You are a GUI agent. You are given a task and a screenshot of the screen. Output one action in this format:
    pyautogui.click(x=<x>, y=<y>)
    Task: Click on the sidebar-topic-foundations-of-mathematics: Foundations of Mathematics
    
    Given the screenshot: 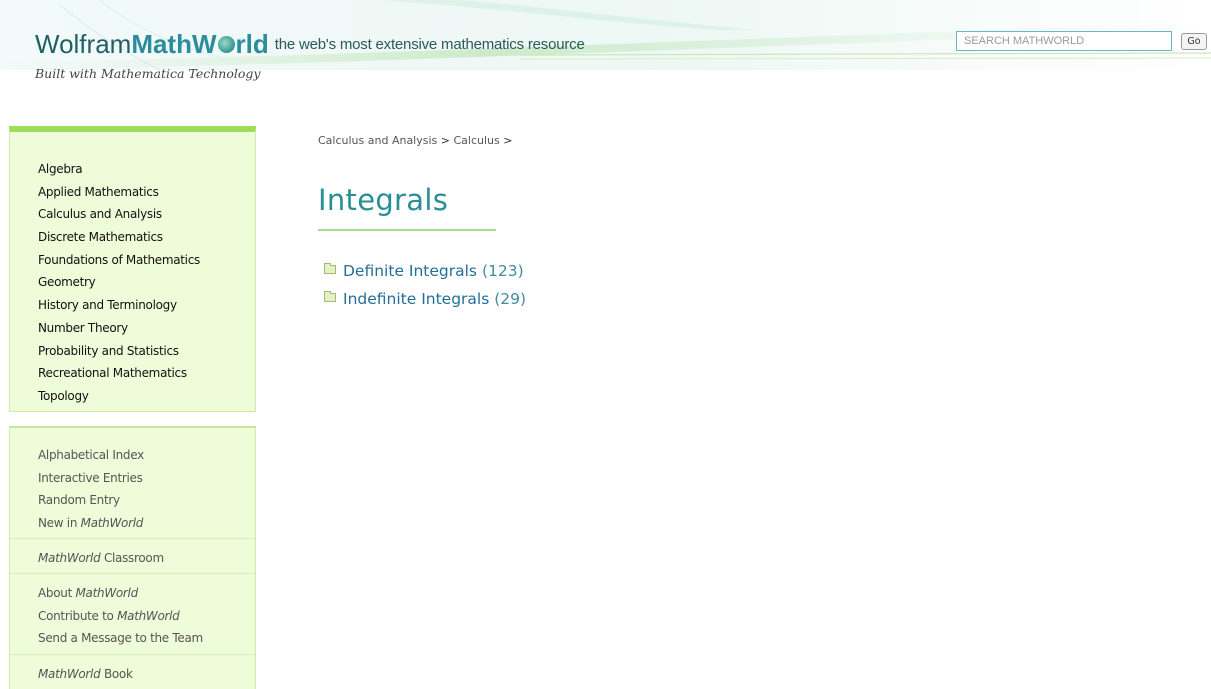 What is the action you would take?
    pyautogui.click(x=119, y=260)
    